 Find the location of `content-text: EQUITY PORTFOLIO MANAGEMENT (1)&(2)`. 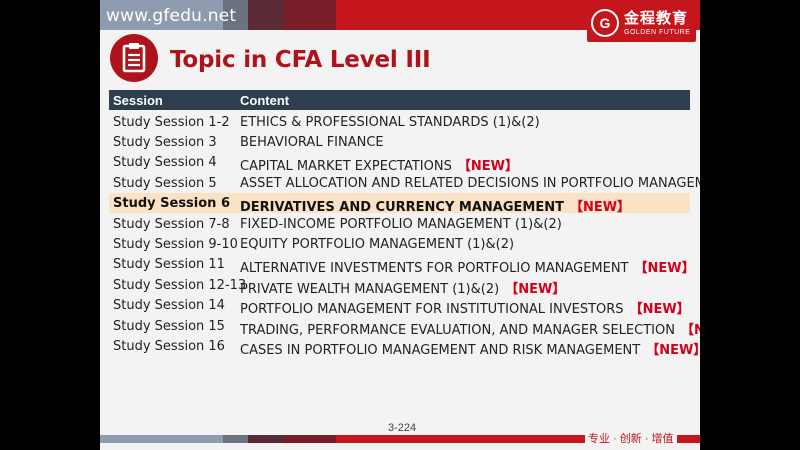

content-text: EQUITY PORTFOLIO MANAGEMENT (1)&(2) is located at coordinates (377, 244).